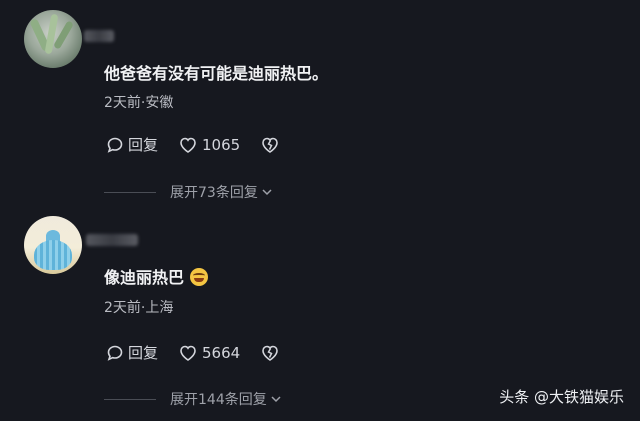 The image size is (640, 421). I want to click on comment-actions: 回复 1065, so click(205, 144).